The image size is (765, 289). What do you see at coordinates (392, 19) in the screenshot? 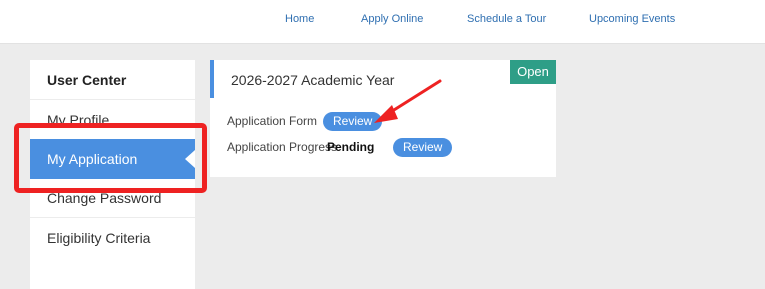
I see `nav-link-apply-online: Apply Online` at bounding box center [392, 19].